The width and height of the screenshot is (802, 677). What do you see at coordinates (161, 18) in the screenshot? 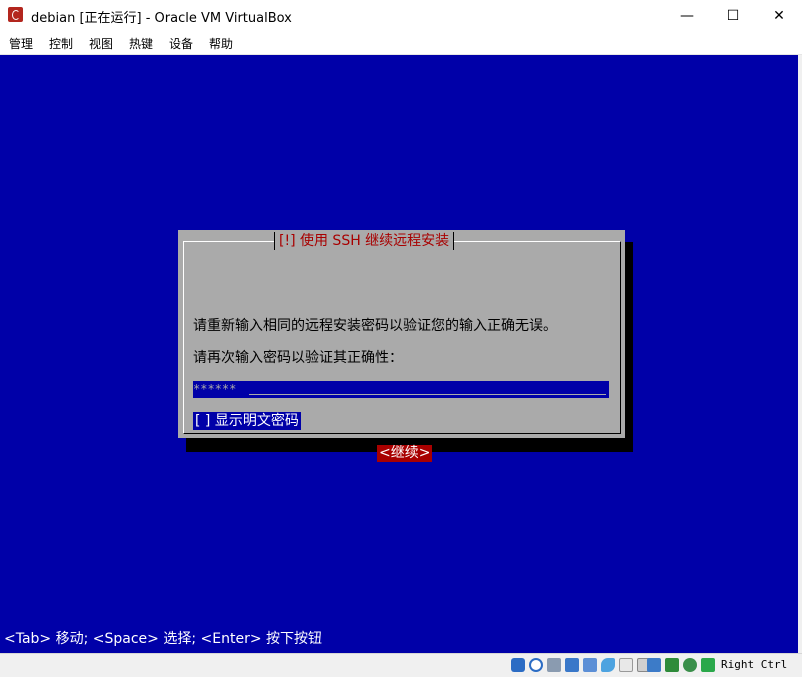
I see `window-title: debian [正在运行] - Oracle VM VirtualBox` at bounding box center [161, 18].